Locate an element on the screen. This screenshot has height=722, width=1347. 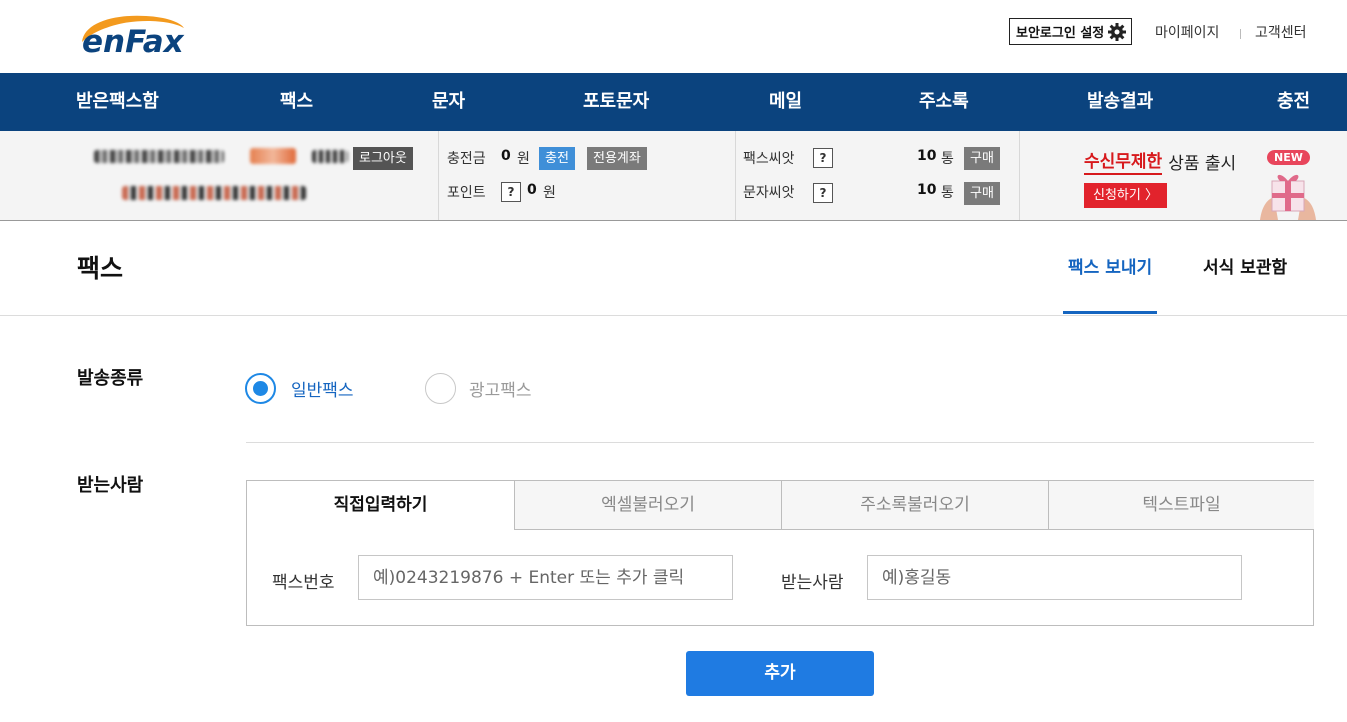
nav-item-charge: 충전 is located at coordinates (1293, 102).